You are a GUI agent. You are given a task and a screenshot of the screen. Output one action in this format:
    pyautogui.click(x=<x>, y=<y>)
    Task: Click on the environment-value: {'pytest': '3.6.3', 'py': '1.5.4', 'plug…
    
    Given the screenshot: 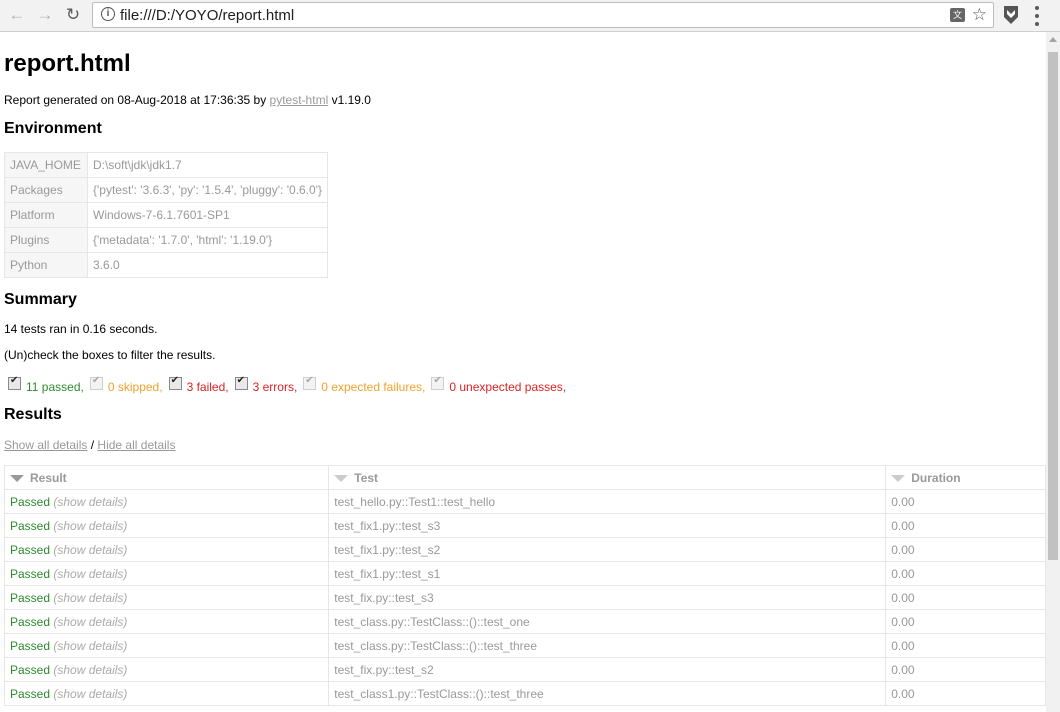 What is the action you would take?
    pyautogui.click(x=207, y=190)
    